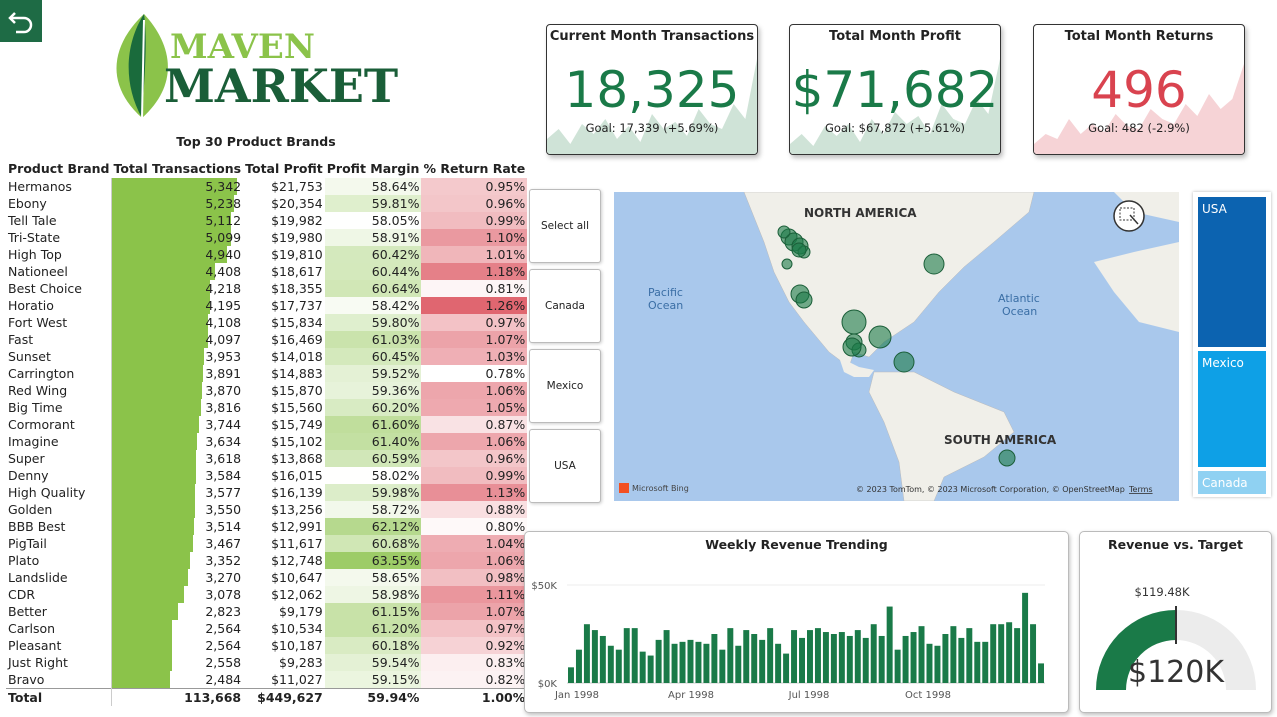  I want to click on table-row: Carrington 3,891 $14,883 59.52% 0.78%, so click(267, 373).